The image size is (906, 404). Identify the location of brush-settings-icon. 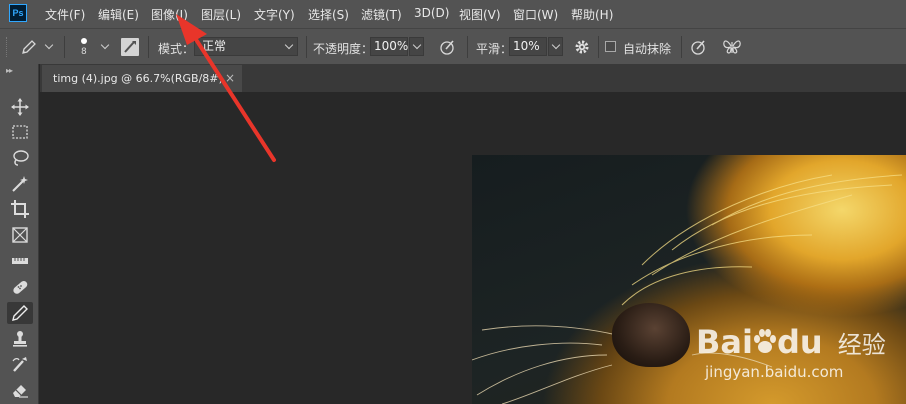
(130, 47).